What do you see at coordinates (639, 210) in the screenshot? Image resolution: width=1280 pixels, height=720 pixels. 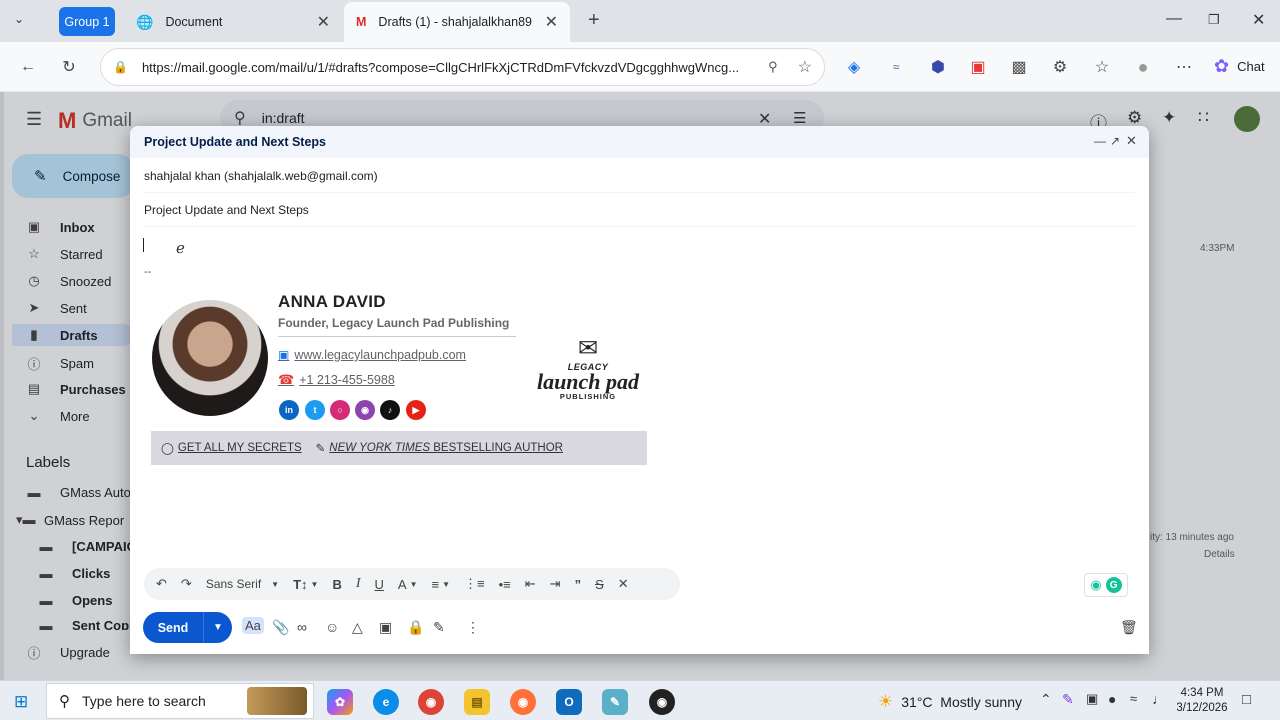 I see `subject-field: Project Update and Next Steps` at bounding box center [639, 210].